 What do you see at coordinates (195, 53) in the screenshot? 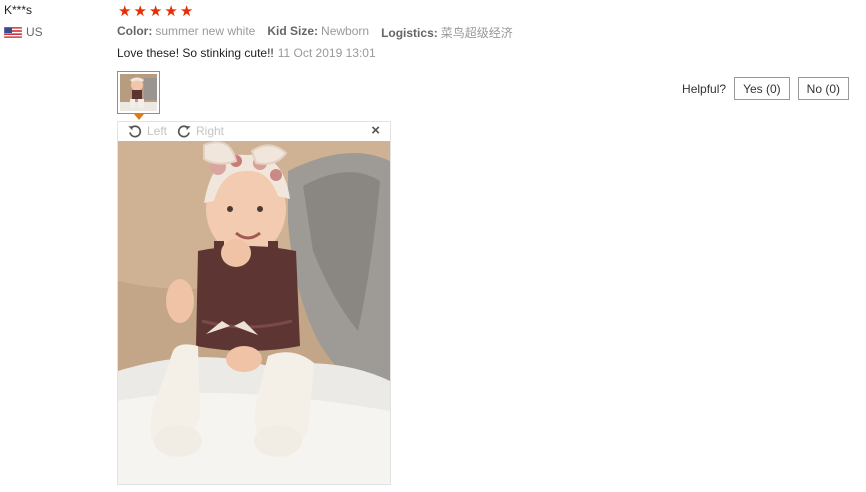
I see `review-text: Love these! So stinking cute!!` at bounding box center [195, 53].